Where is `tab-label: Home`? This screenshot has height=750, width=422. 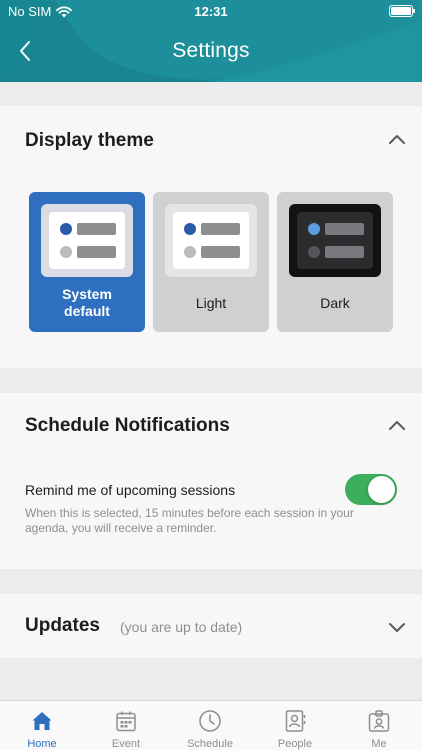 tab-label: Home is located at coordinates (42, 744).